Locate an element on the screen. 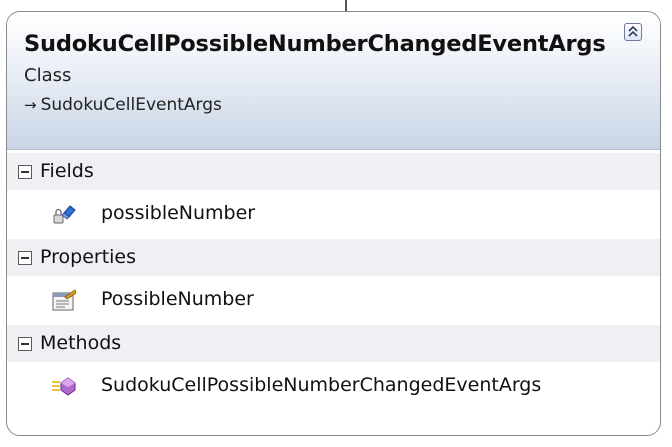 This screenshot has height=447, width=672. base-class-name: SudokuCellEventArgs is located at coordinates (131, 105).